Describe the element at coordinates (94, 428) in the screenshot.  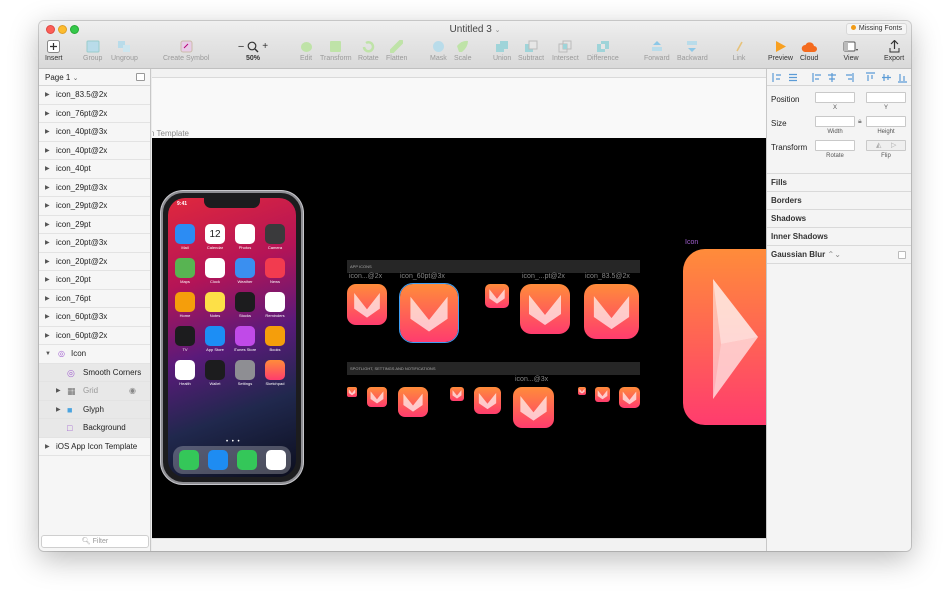
I see `layer-row-child: □ Background` at that location.